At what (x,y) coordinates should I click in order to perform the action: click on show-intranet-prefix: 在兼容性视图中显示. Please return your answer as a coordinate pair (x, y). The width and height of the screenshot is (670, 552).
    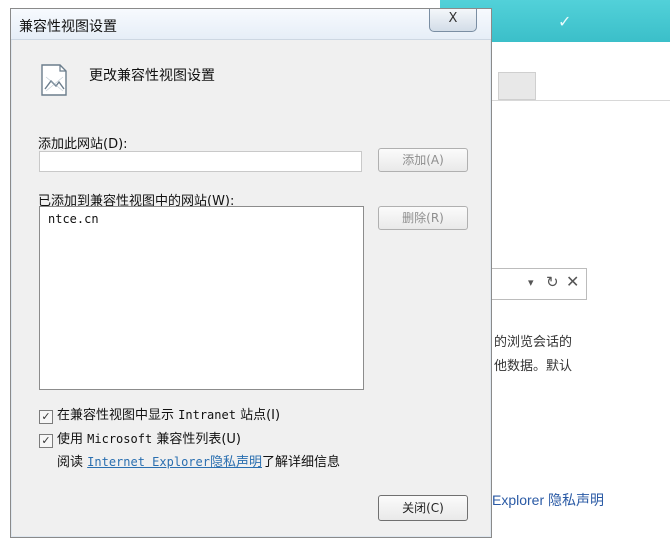
    Looking at the image, I should click on (116, 415).